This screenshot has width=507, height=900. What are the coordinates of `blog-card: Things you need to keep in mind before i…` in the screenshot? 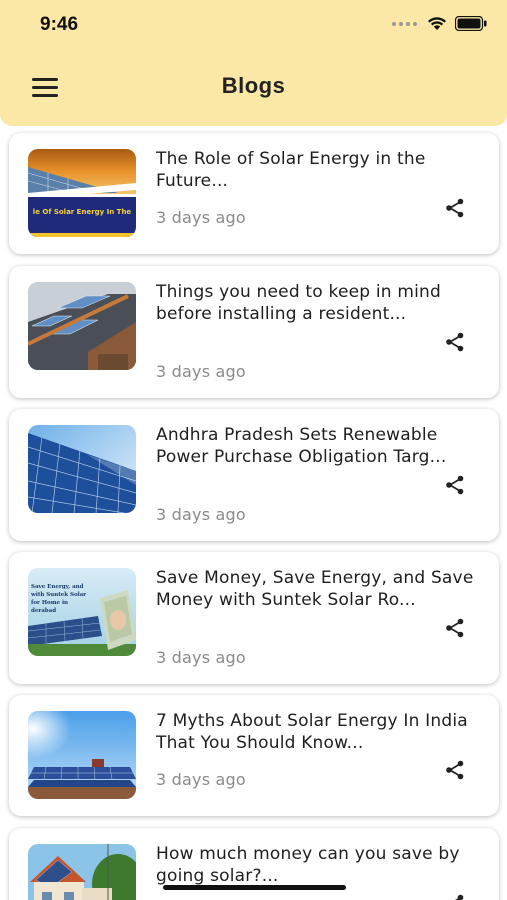 It's located at (254, 332).